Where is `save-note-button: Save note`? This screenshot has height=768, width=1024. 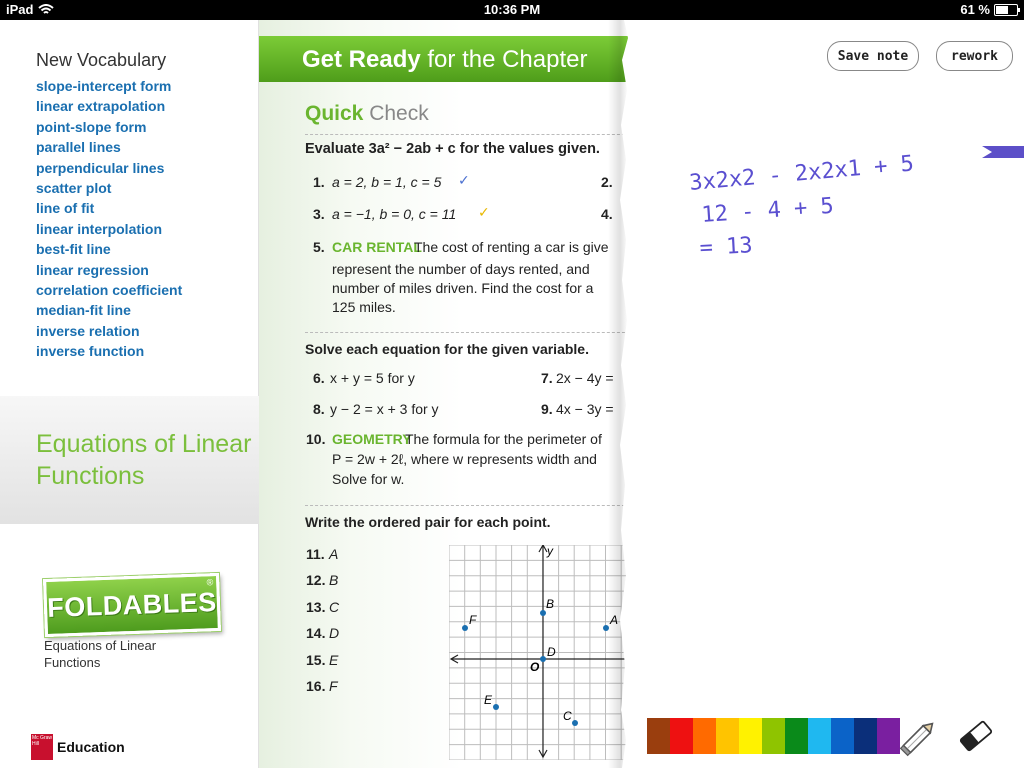 save-note-button: Save note is located at coordinates (873, 56).